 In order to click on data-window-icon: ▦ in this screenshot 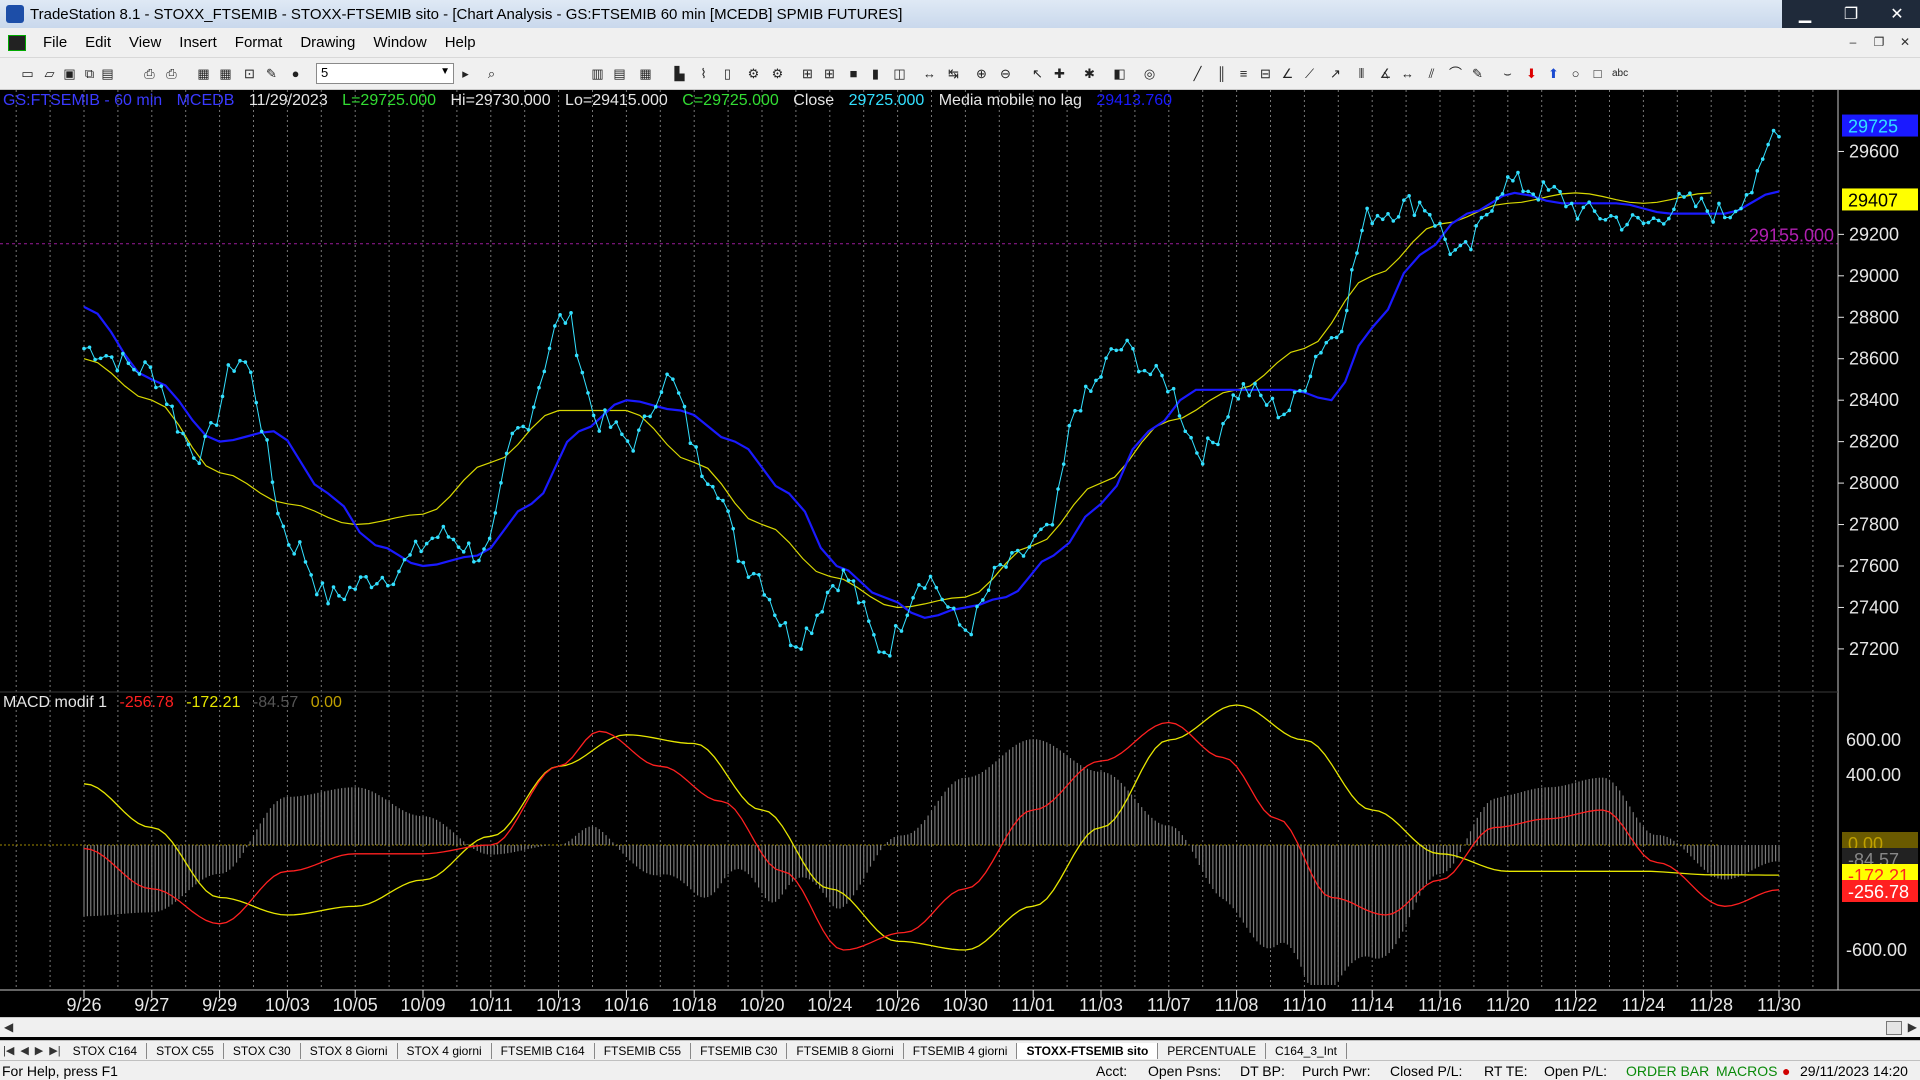, I will do `click(645, 73)`.